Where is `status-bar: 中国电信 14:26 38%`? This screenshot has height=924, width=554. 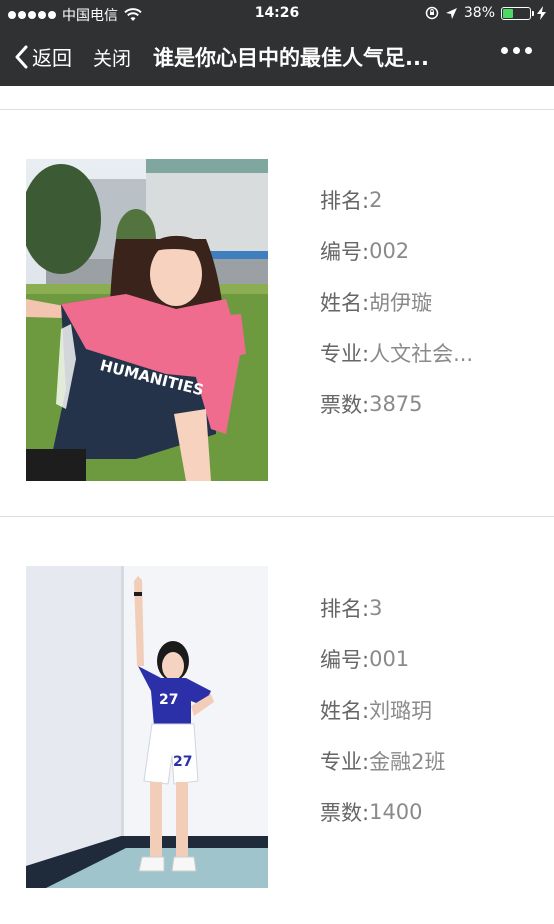 status-bar: 中国电信 14:26 38% is located at coordinates (277, 14).